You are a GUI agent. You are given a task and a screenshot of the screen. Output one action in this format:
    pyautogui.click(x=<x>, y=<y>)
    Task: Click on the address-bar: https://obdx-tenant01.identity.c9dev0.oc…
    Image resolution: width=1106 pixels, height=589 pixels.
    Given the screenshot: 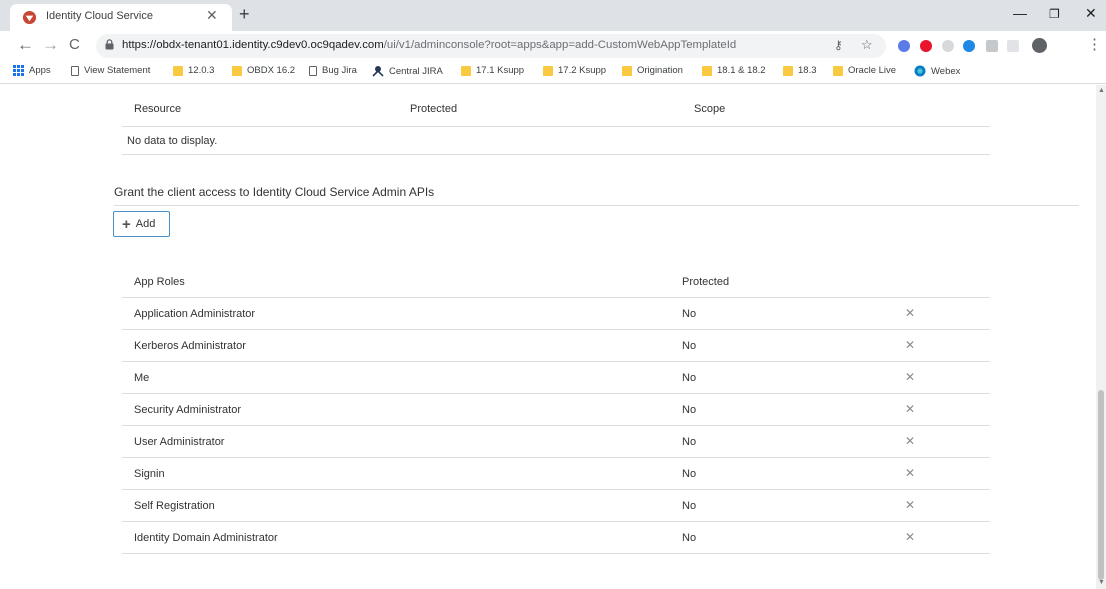 What is the action you would take?
    pyautogui.click(x=491, y=46)
    